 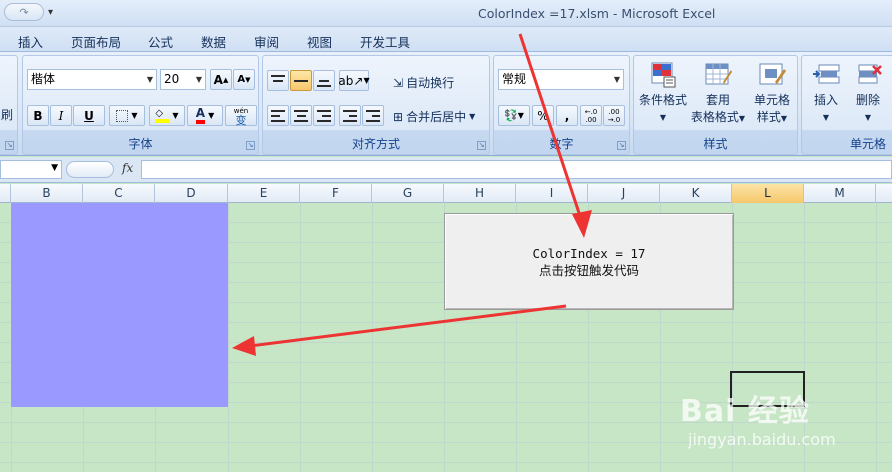 What do you see at coordinates (385, 41) in the screenshot?
I see `tab-developer: 开发工具` at bounding box center [385, 41].